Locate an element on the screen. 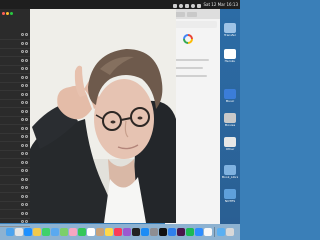 This screenshot has width=320, height=240. downloads-icon is located at coordinates (221, 232).